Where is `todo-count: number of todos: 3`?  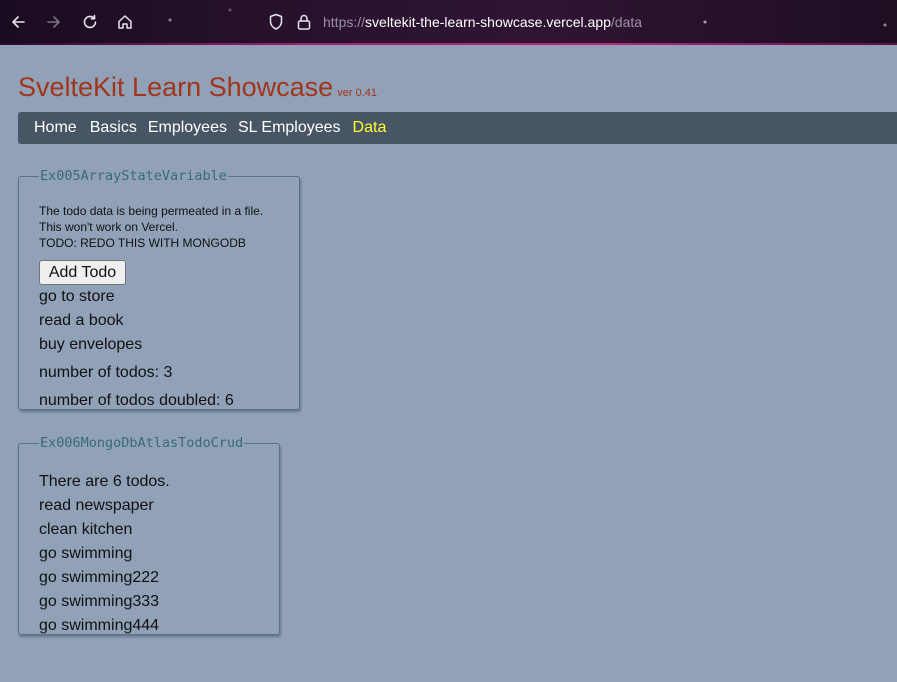 todo-count: number of todos: 3 is located at coordinates (106, 372).